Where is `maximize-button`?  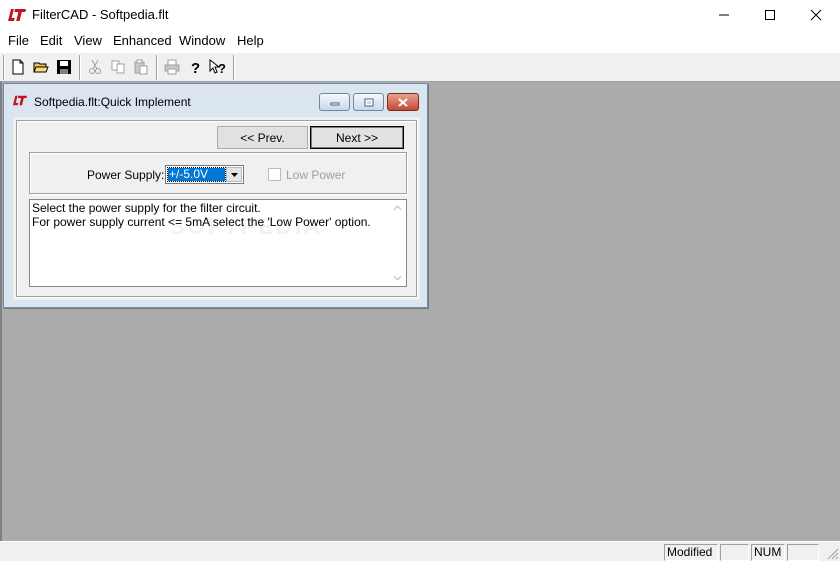 maximize-button is located at coordinates (770, 15).